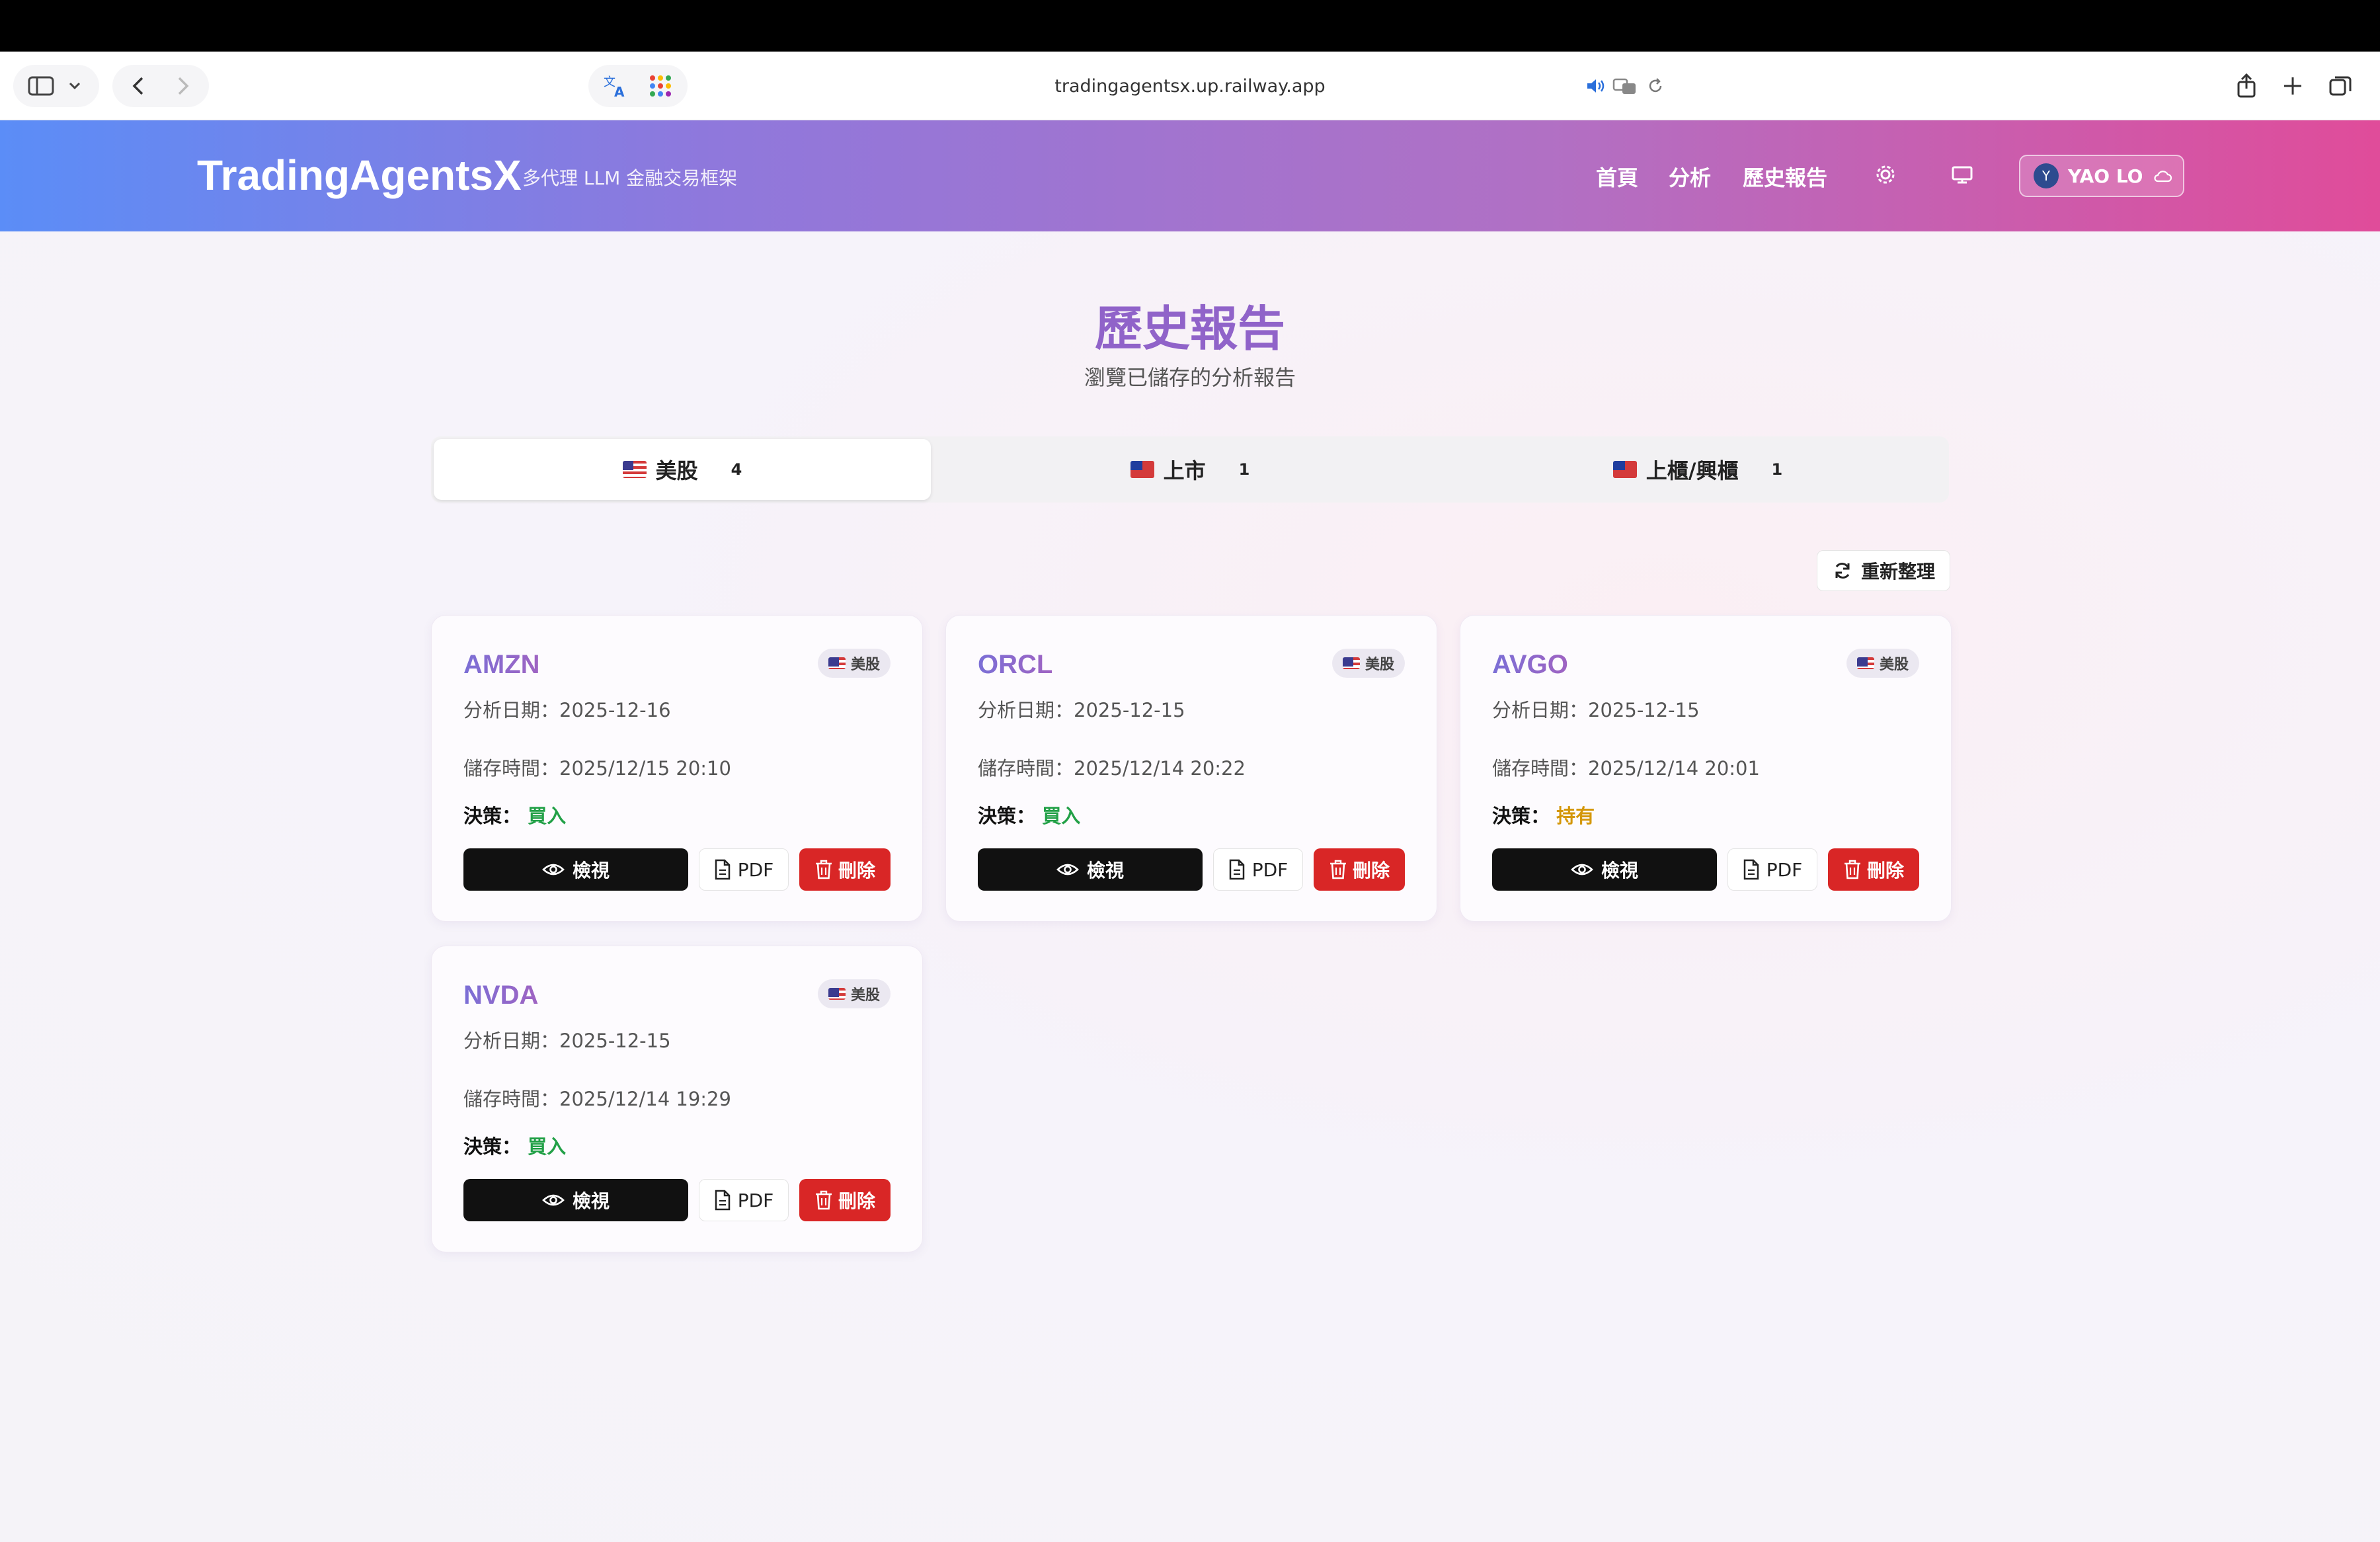 This screenshot has height=1542, width=2380. What do you see at coordinates (2105, 176) in the screenshot?
I see `user-name: YAO LO` at bounding box center [2105, 176].